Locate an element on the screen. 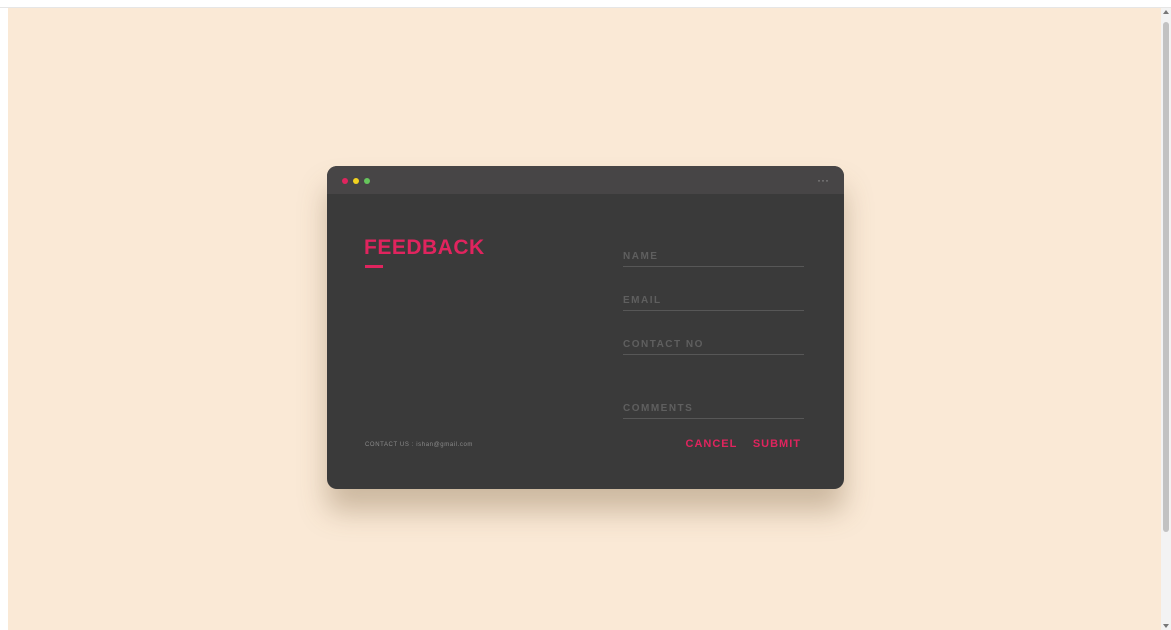 This screenshot has width=1171, height=630. email-field is located at coordinates (713, 300).